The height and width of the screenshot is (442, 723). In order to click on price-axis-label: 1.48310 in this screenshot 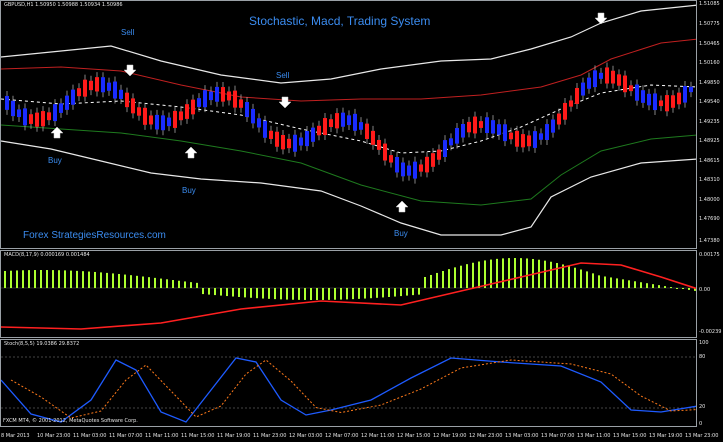, I will do `click(709, 180)`.